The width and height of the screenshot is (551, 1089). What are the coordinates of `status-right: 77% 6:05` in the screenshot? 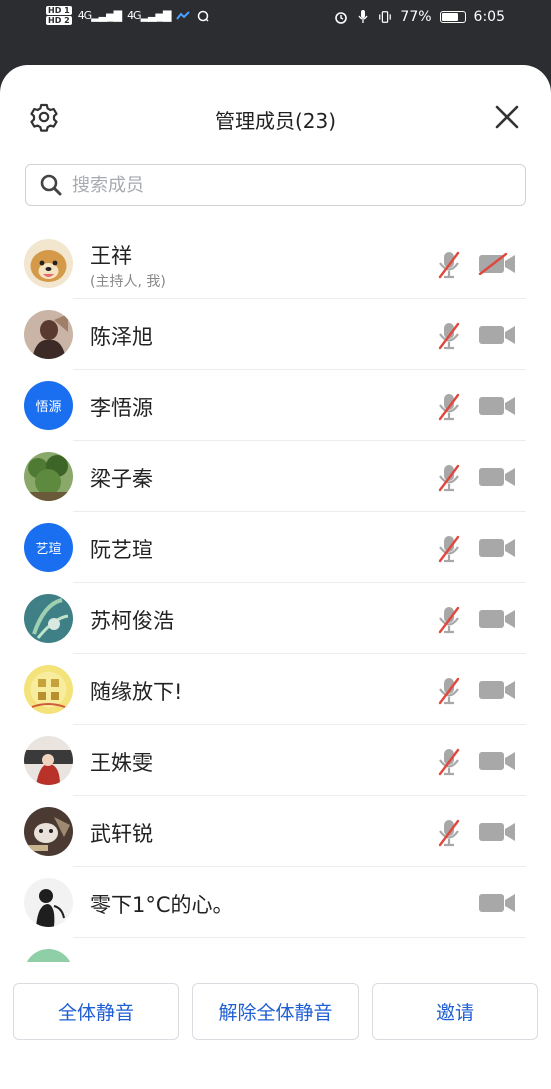 It's located at (419, 17).